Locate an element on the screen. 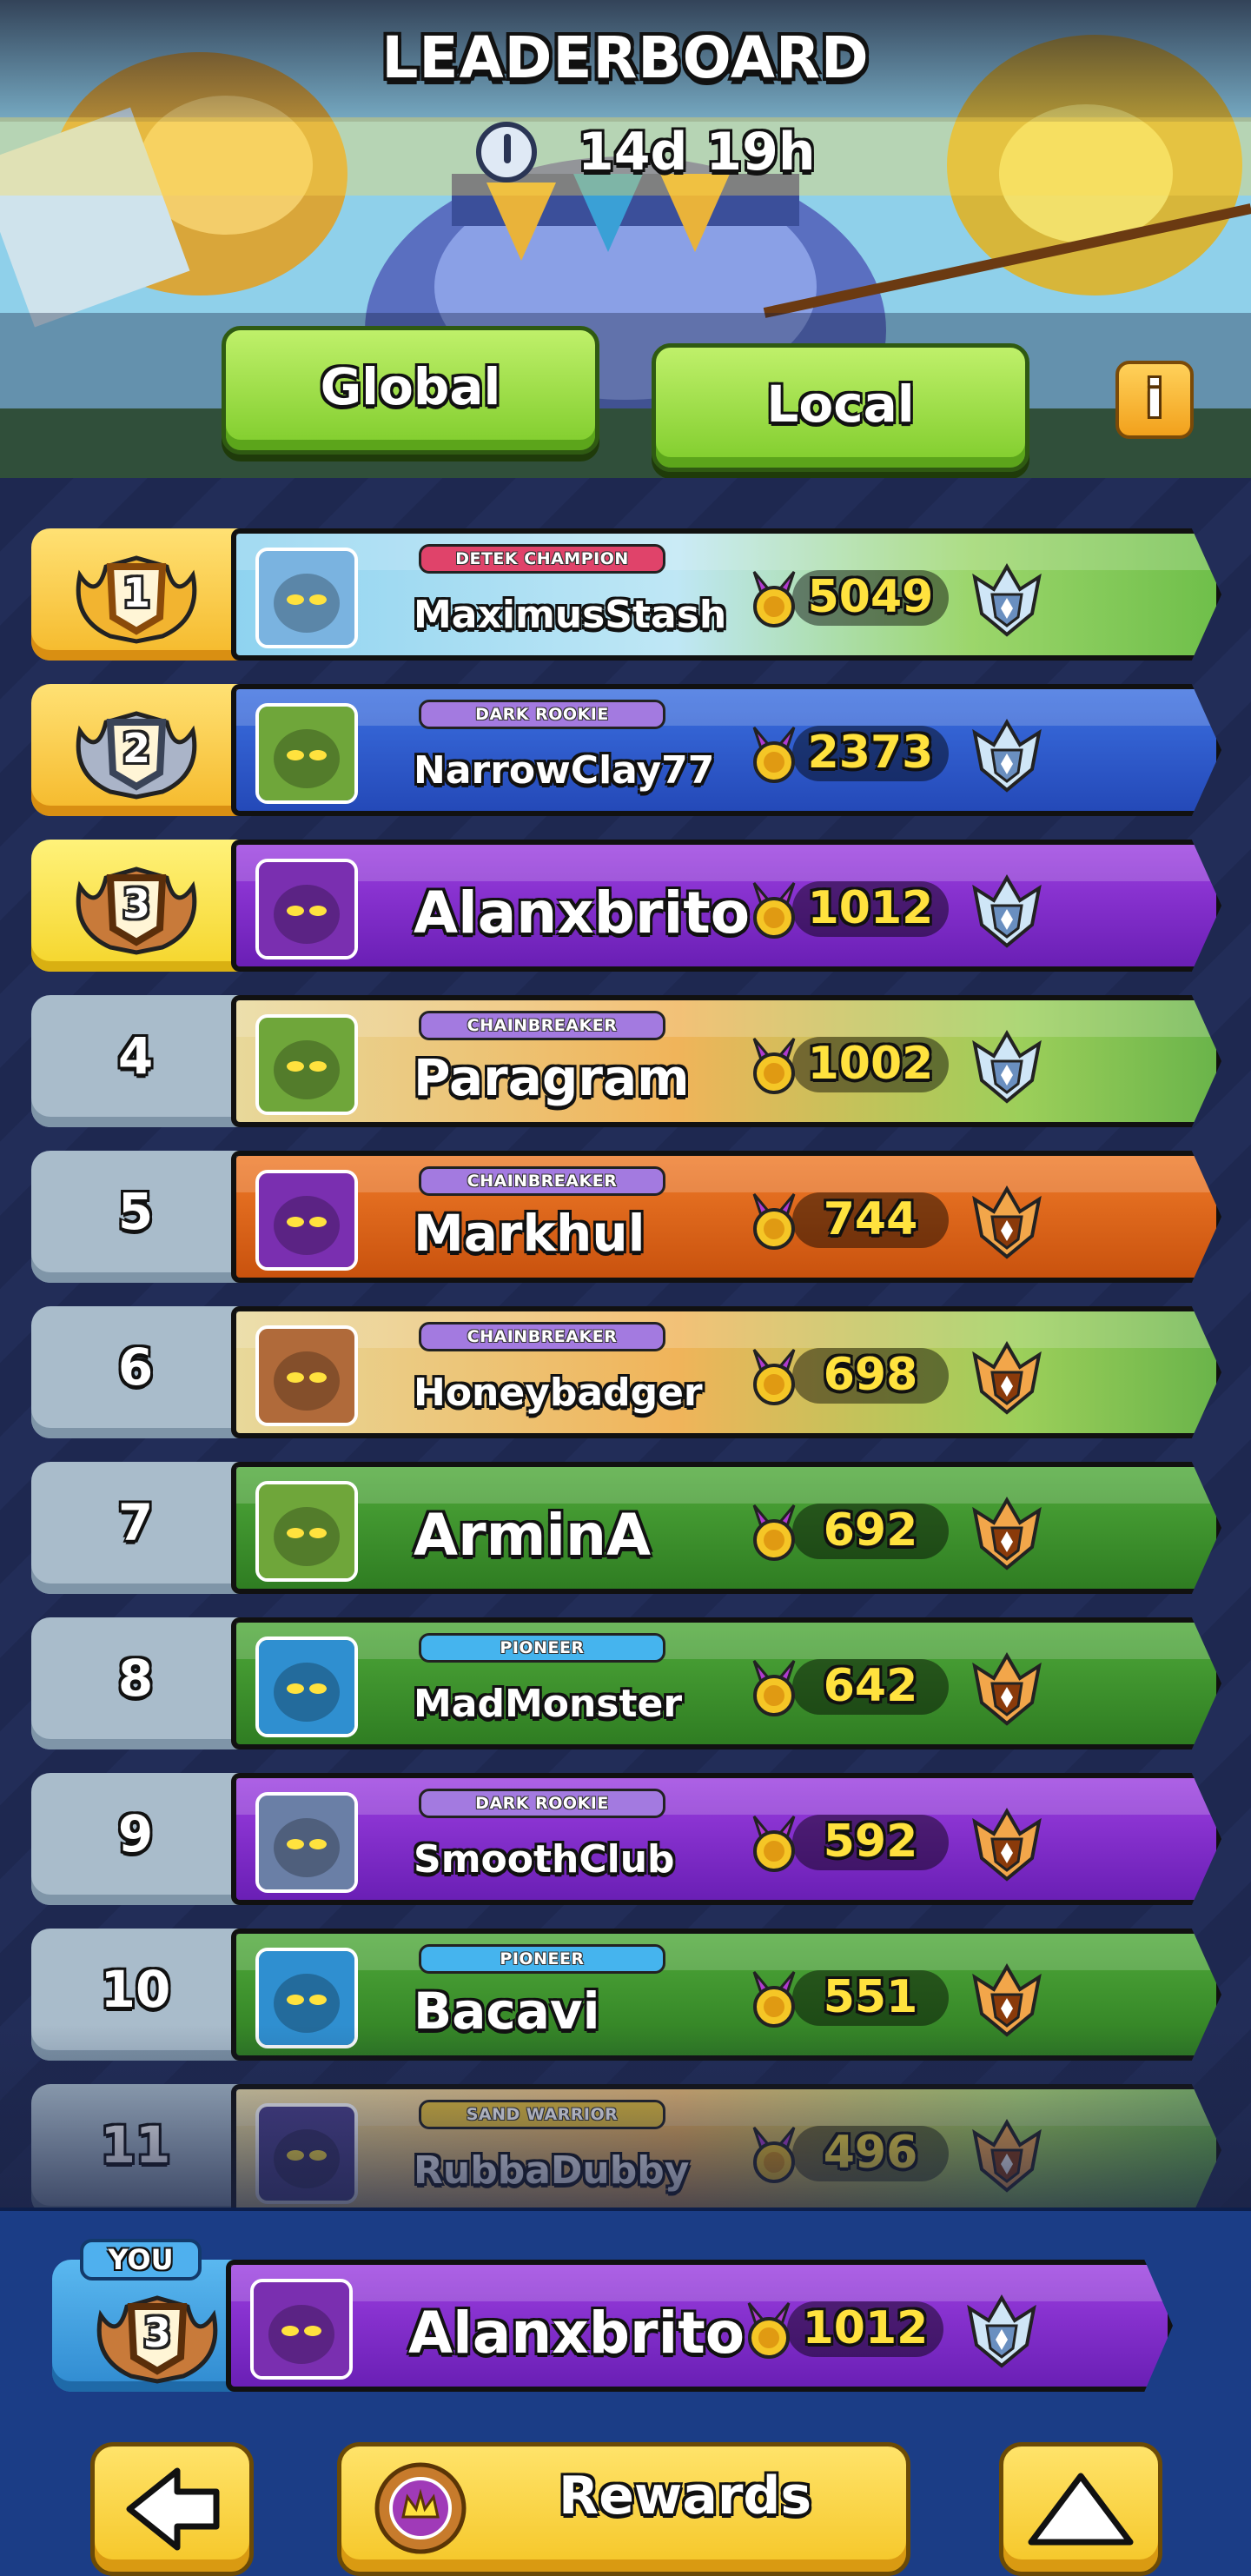 Image resolution: width=1251 pixels, height=2576 pixels. player-score: 698 is located at coordinates (870, 1375).